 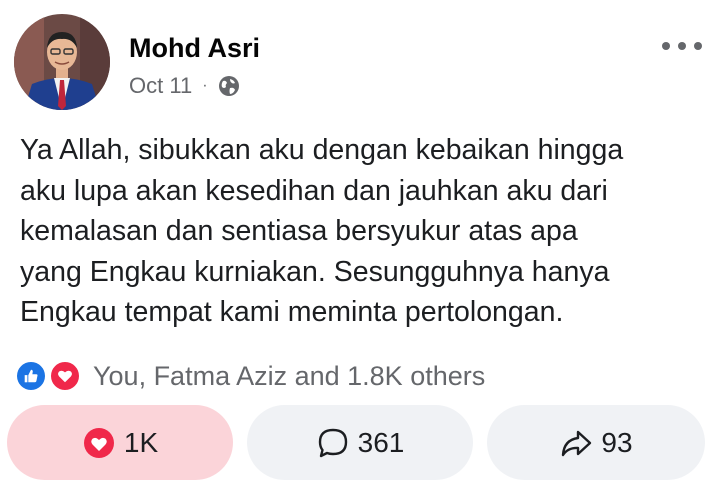 What do you see at coordinates (229, 86) in the screenshot?
I see `globe-icon` at bounding box center [229, 86].